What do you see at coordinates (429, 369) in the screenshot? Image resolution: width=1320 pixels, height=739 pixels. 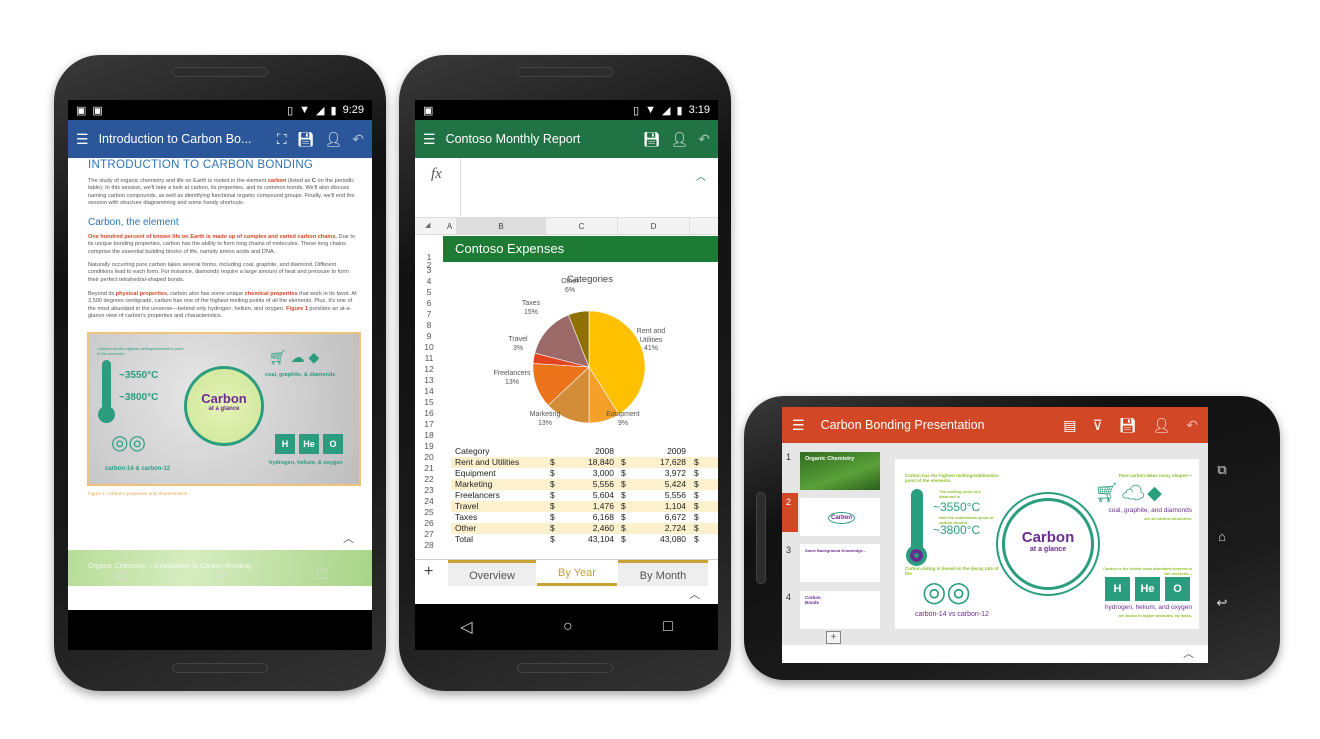 I see `row-header: 12` at bounding box center [429, 369].